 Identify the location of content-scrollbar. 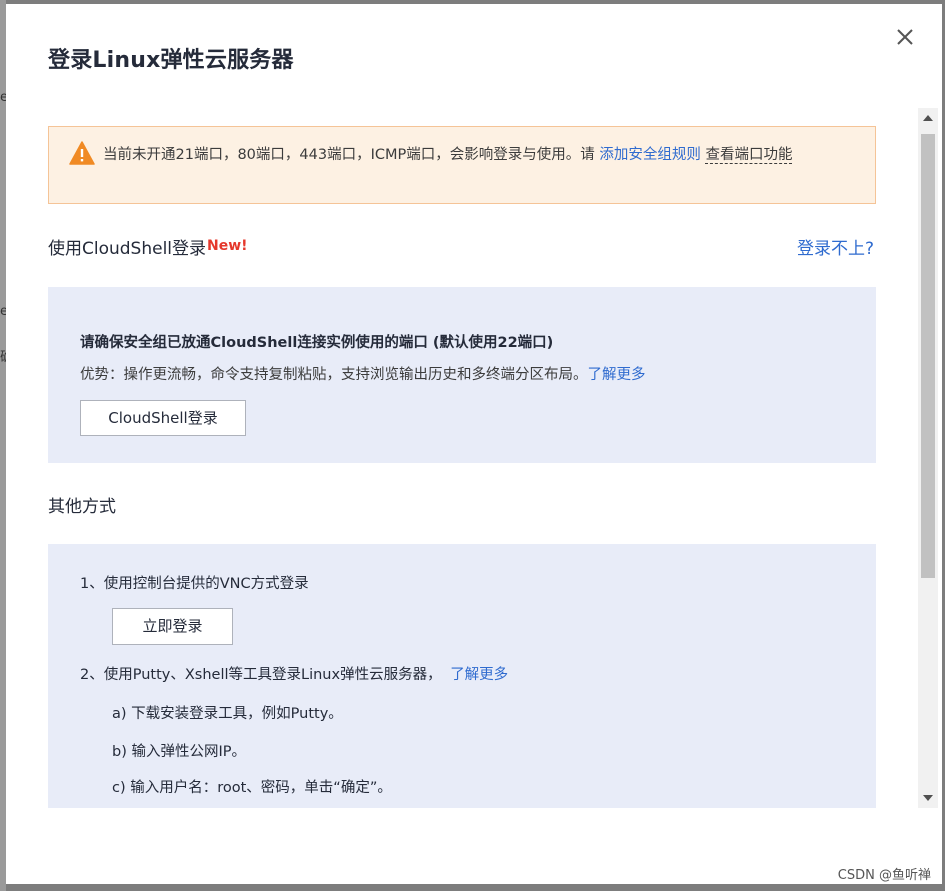
(928, 458).